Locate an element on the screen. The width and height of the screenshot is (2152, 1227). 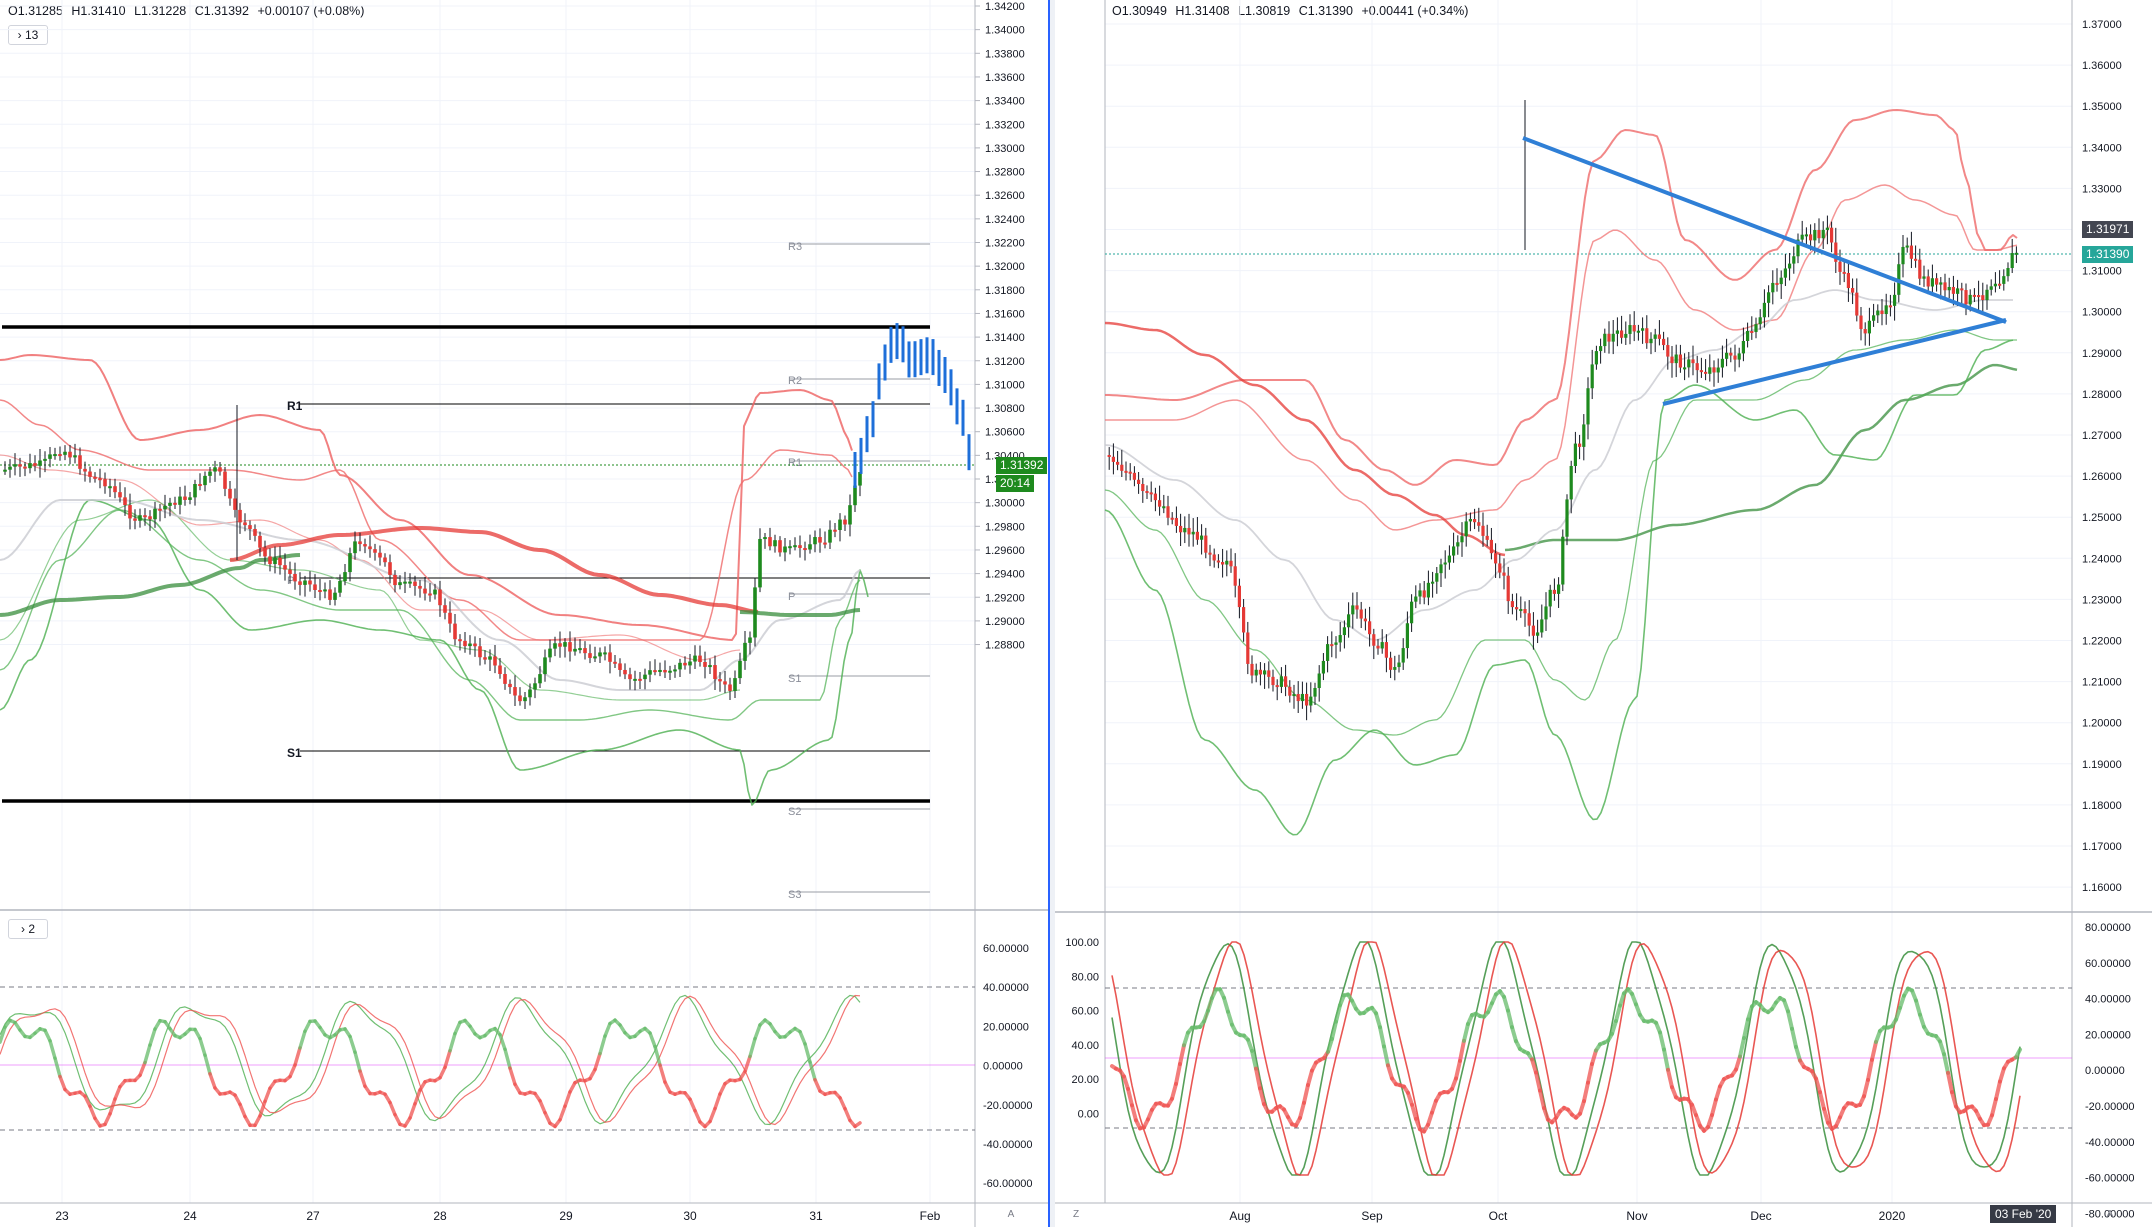
left-time-axis: 23 24 27 28 29 30 31 Feb is located at coordinates (497, 1216).